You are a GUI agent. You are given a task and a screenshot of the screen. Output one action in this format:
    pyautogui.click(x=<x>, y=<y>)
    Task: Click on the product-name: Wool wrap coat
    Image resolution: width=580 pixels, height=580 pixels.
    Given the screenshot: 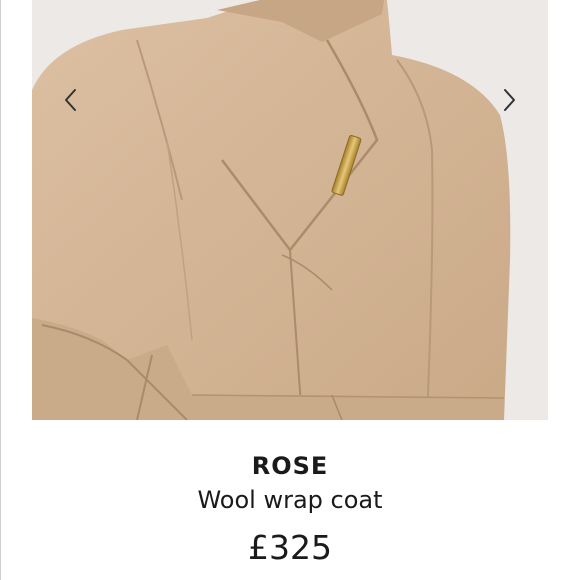 What is the action you would take?
    pyautogui.click(x=290, y=500)
    